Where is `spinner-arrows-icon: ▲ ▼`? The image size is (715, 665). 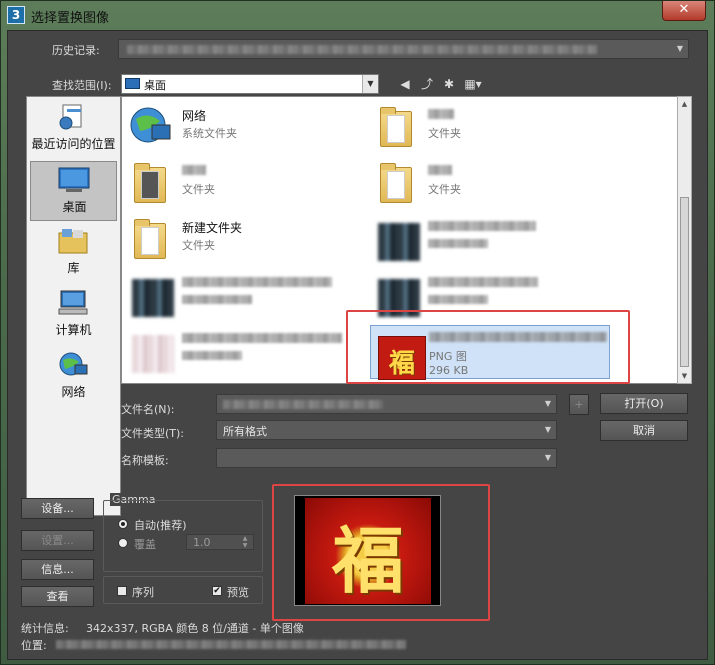 spinner-arrows-icon: ▲ ▼ is located at coordinates (245, 542).